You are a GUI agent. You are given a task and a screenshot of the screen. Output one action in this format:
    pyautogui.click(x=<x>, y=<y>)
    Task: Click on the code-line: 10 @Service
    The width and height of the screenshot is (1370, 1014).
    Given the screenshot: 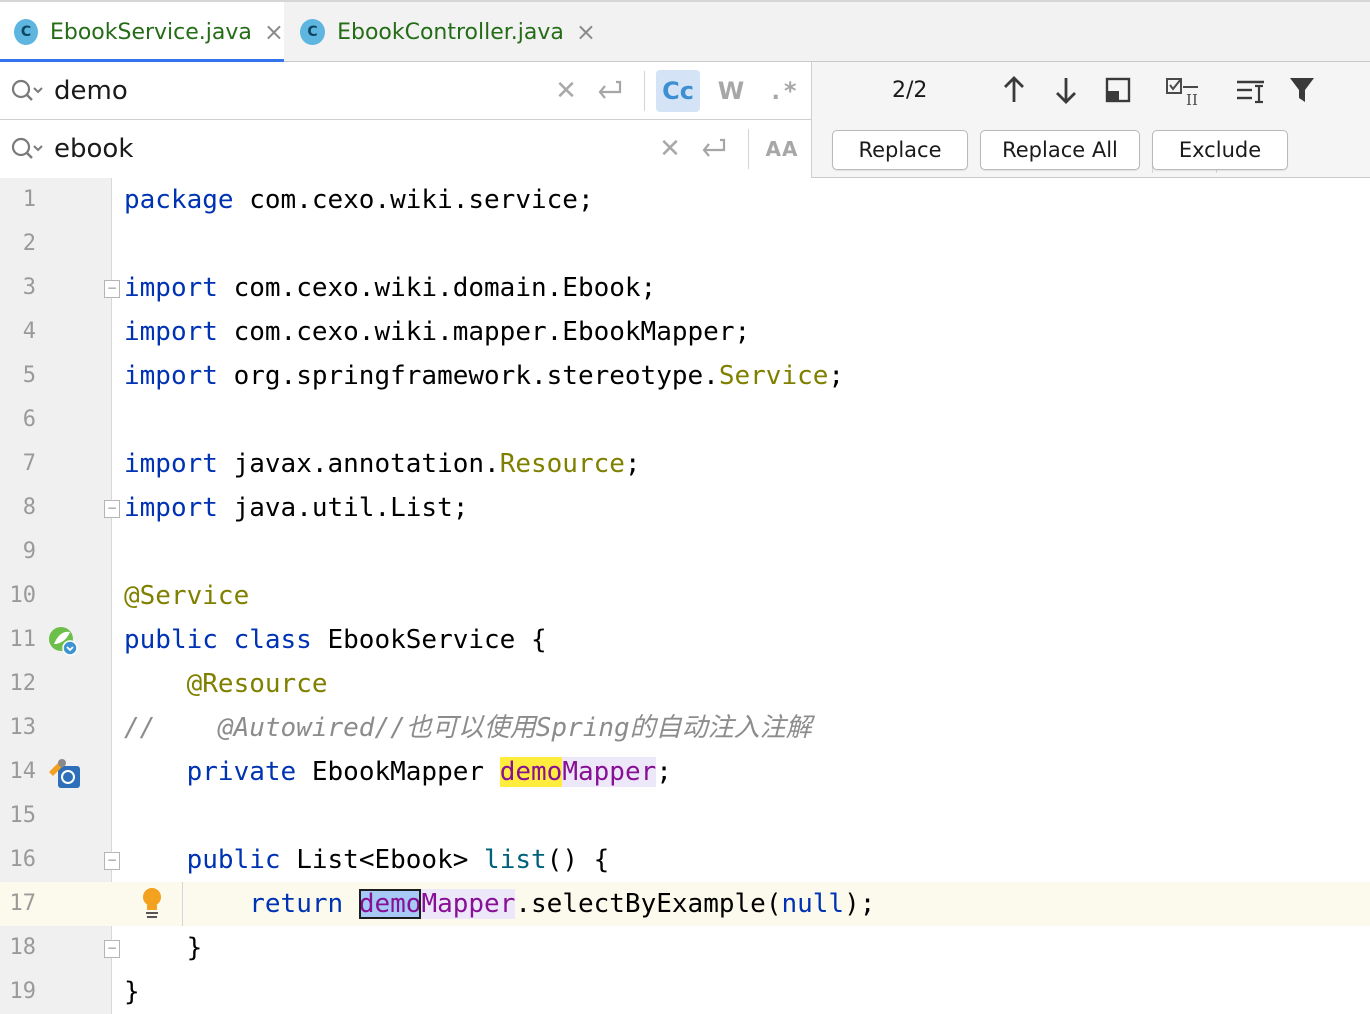 What is the action you would take?
    pyautogui.click(x=685, y=596)
    